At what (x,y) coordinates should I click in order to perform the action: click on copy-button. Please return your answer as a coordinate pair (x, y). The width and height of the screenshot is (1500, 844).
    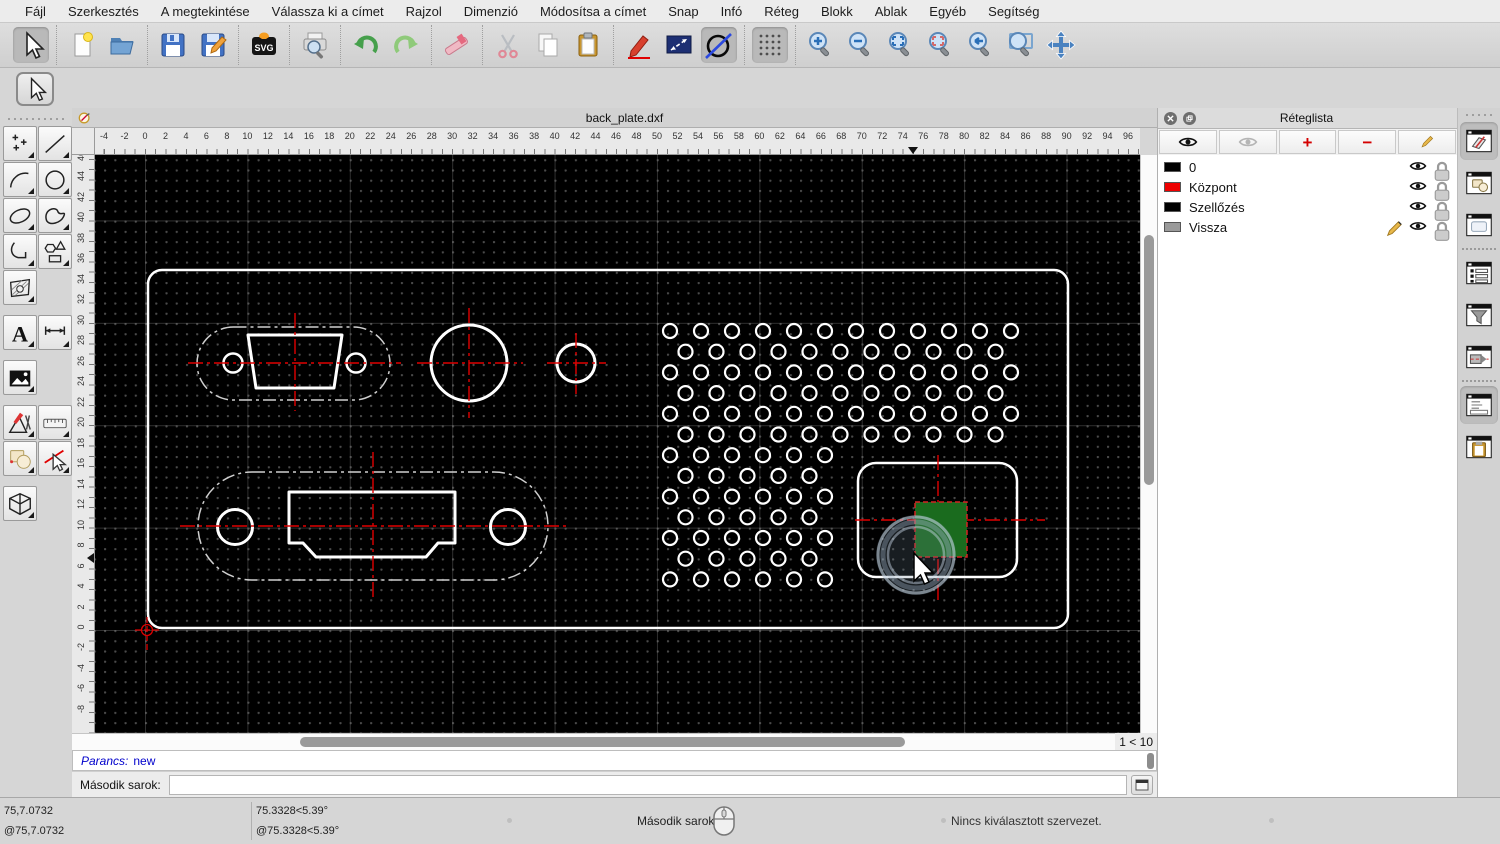
    Looking at the image, I should click on (548, 45).